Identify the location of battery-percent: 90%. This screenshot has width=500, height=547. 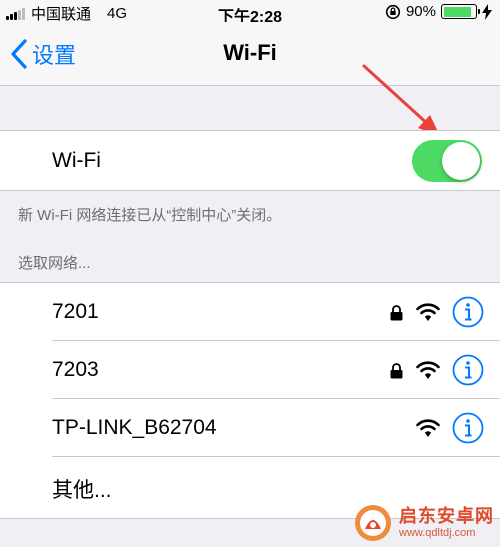
(420, 11).